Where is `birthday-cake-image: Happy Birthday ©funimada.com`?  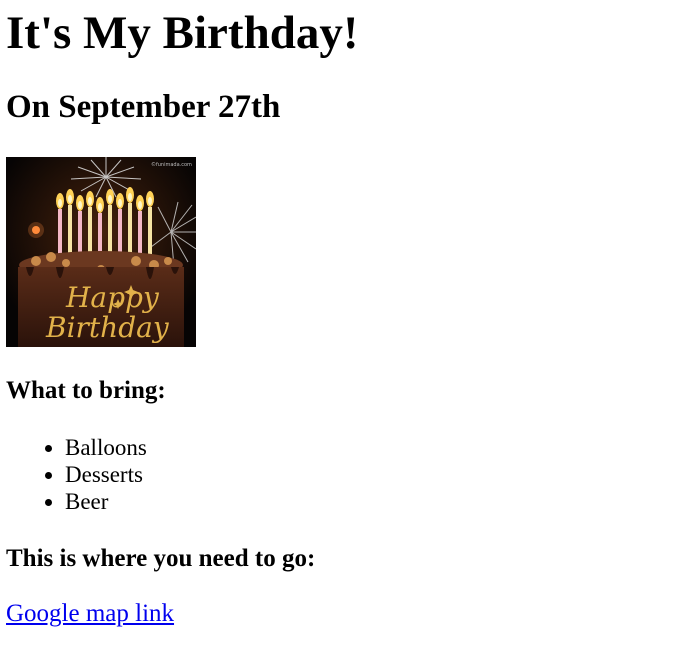 birthday-cake-image: Happy Birthday ©funimada.com is located at coordinates (101, 251).